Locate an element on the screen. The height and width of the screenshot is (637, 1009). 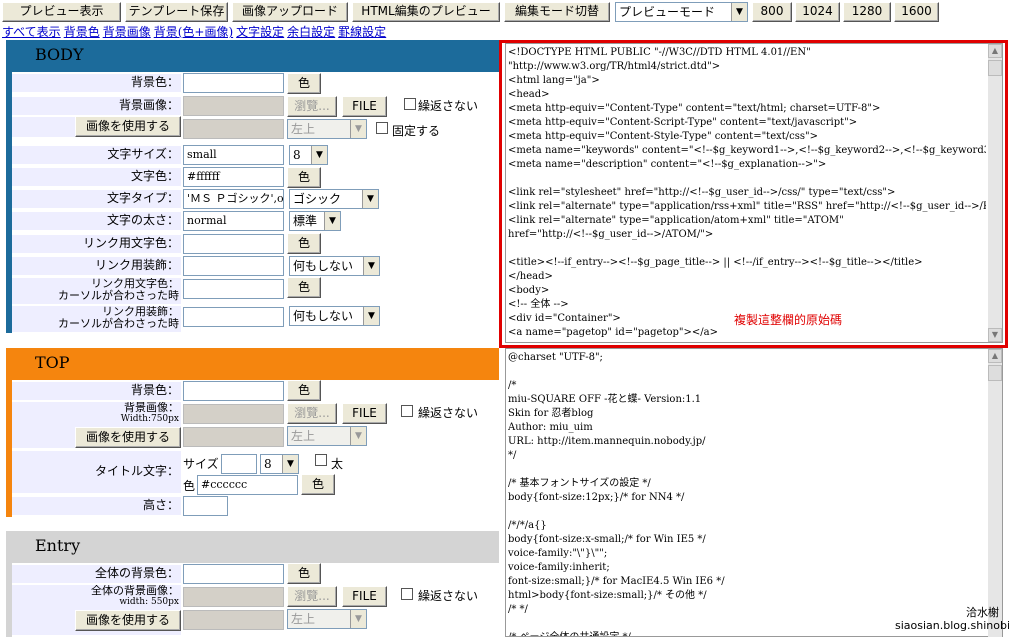
body-bgcolor-input is located at coordinates (233, 83).